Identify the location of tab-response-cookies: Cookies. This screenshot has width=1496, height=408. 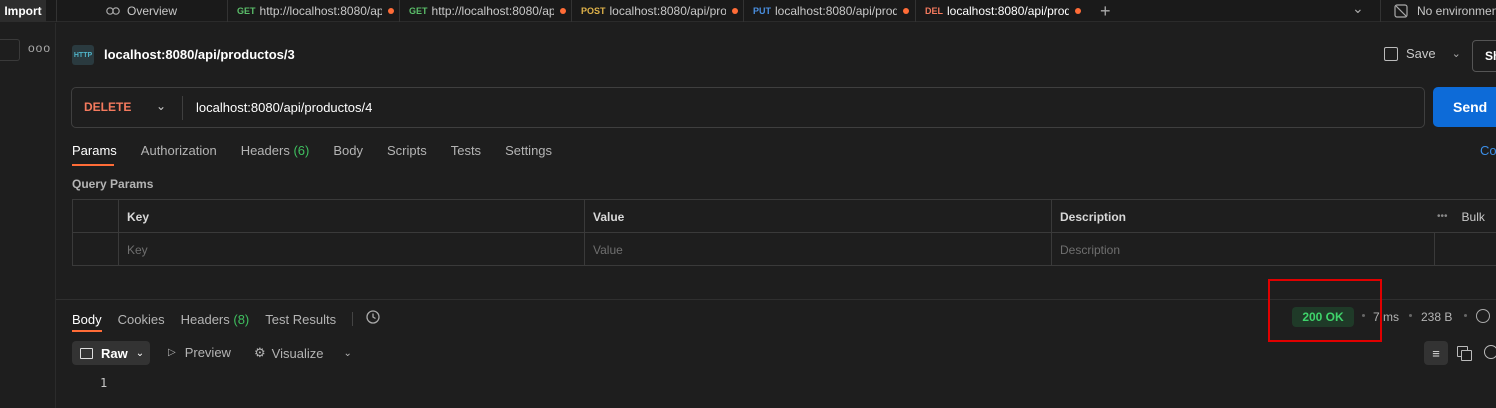
(141, 319).